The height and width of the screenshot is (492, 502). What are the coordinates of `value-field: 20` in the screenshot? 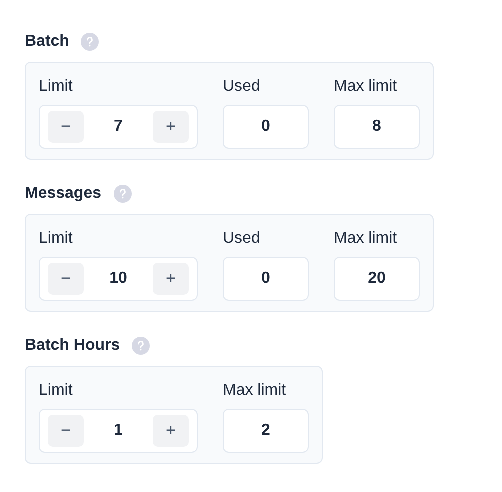 It's located at (377, 279).